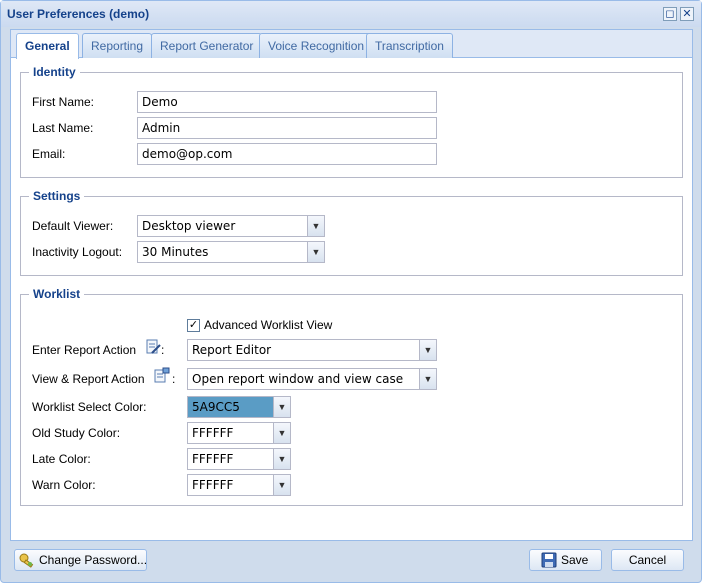 This screenshot has width=702, height=583. What do you see at coordinates (57, 196) in the screenshot?
I see `settings-legend: Settings` at bounding box center [57, 196].